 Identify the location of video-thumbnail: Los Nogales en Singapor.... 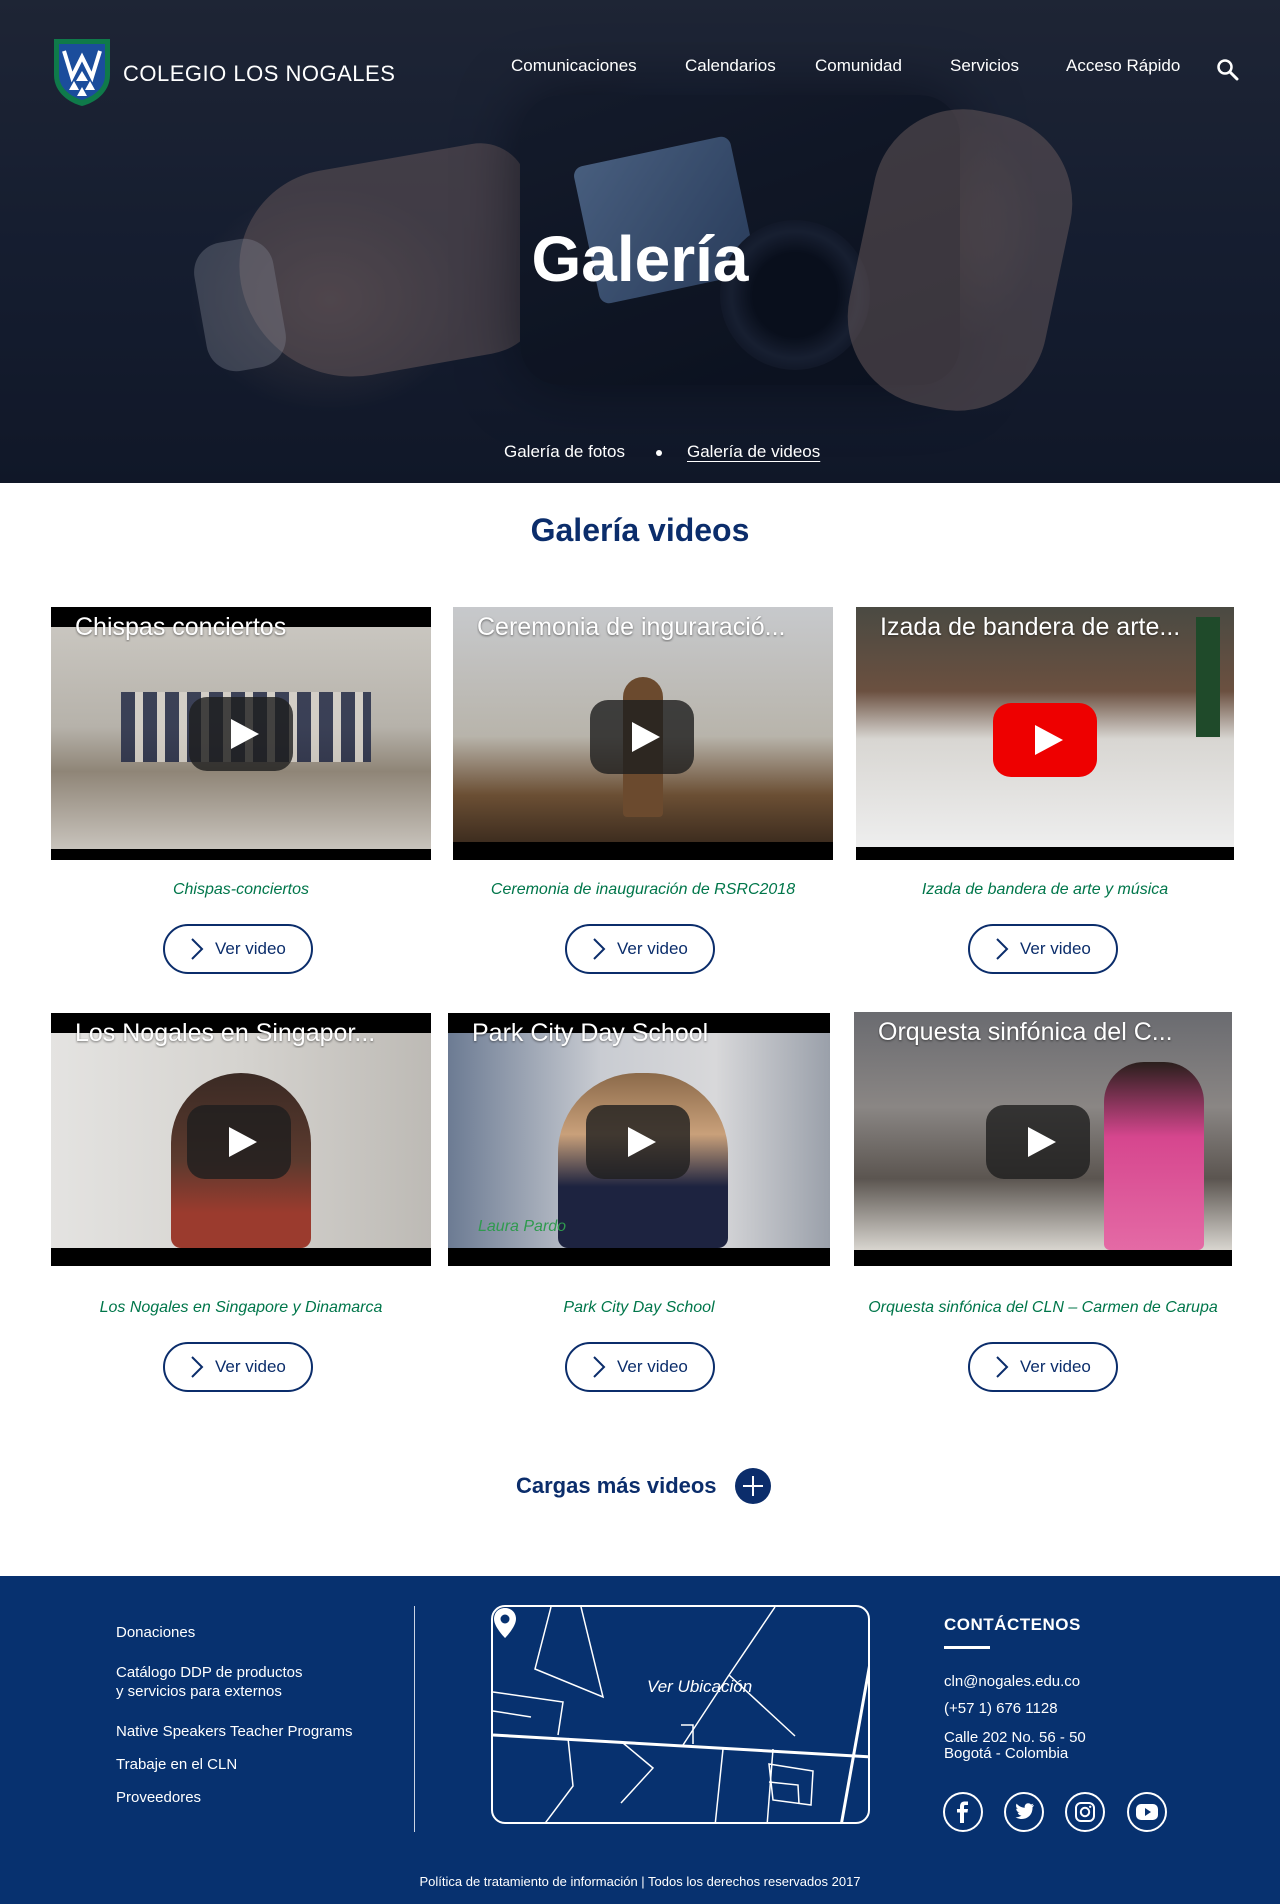
(241, 1139).